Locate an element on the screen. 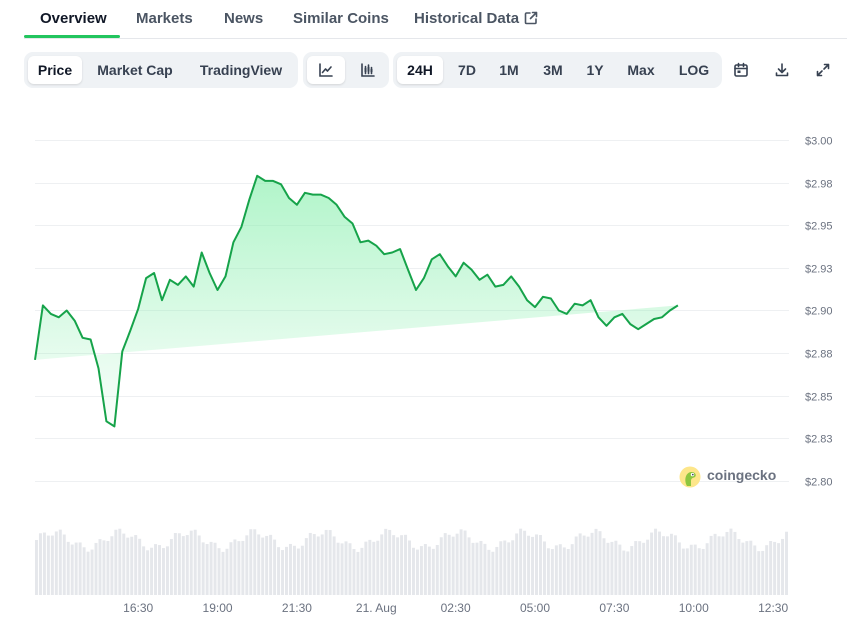 The image size is (847, 629). y-tick-label: $2.90 is located at coordinates (819, 312).